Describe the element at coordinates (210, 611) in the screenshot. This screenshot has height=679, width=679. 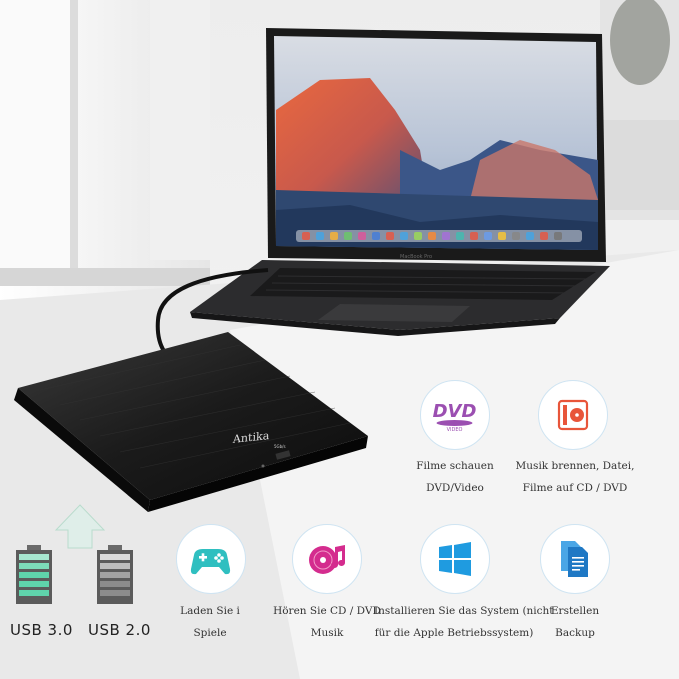
I see `games-feature-line1: Laden Sie i` at that location.